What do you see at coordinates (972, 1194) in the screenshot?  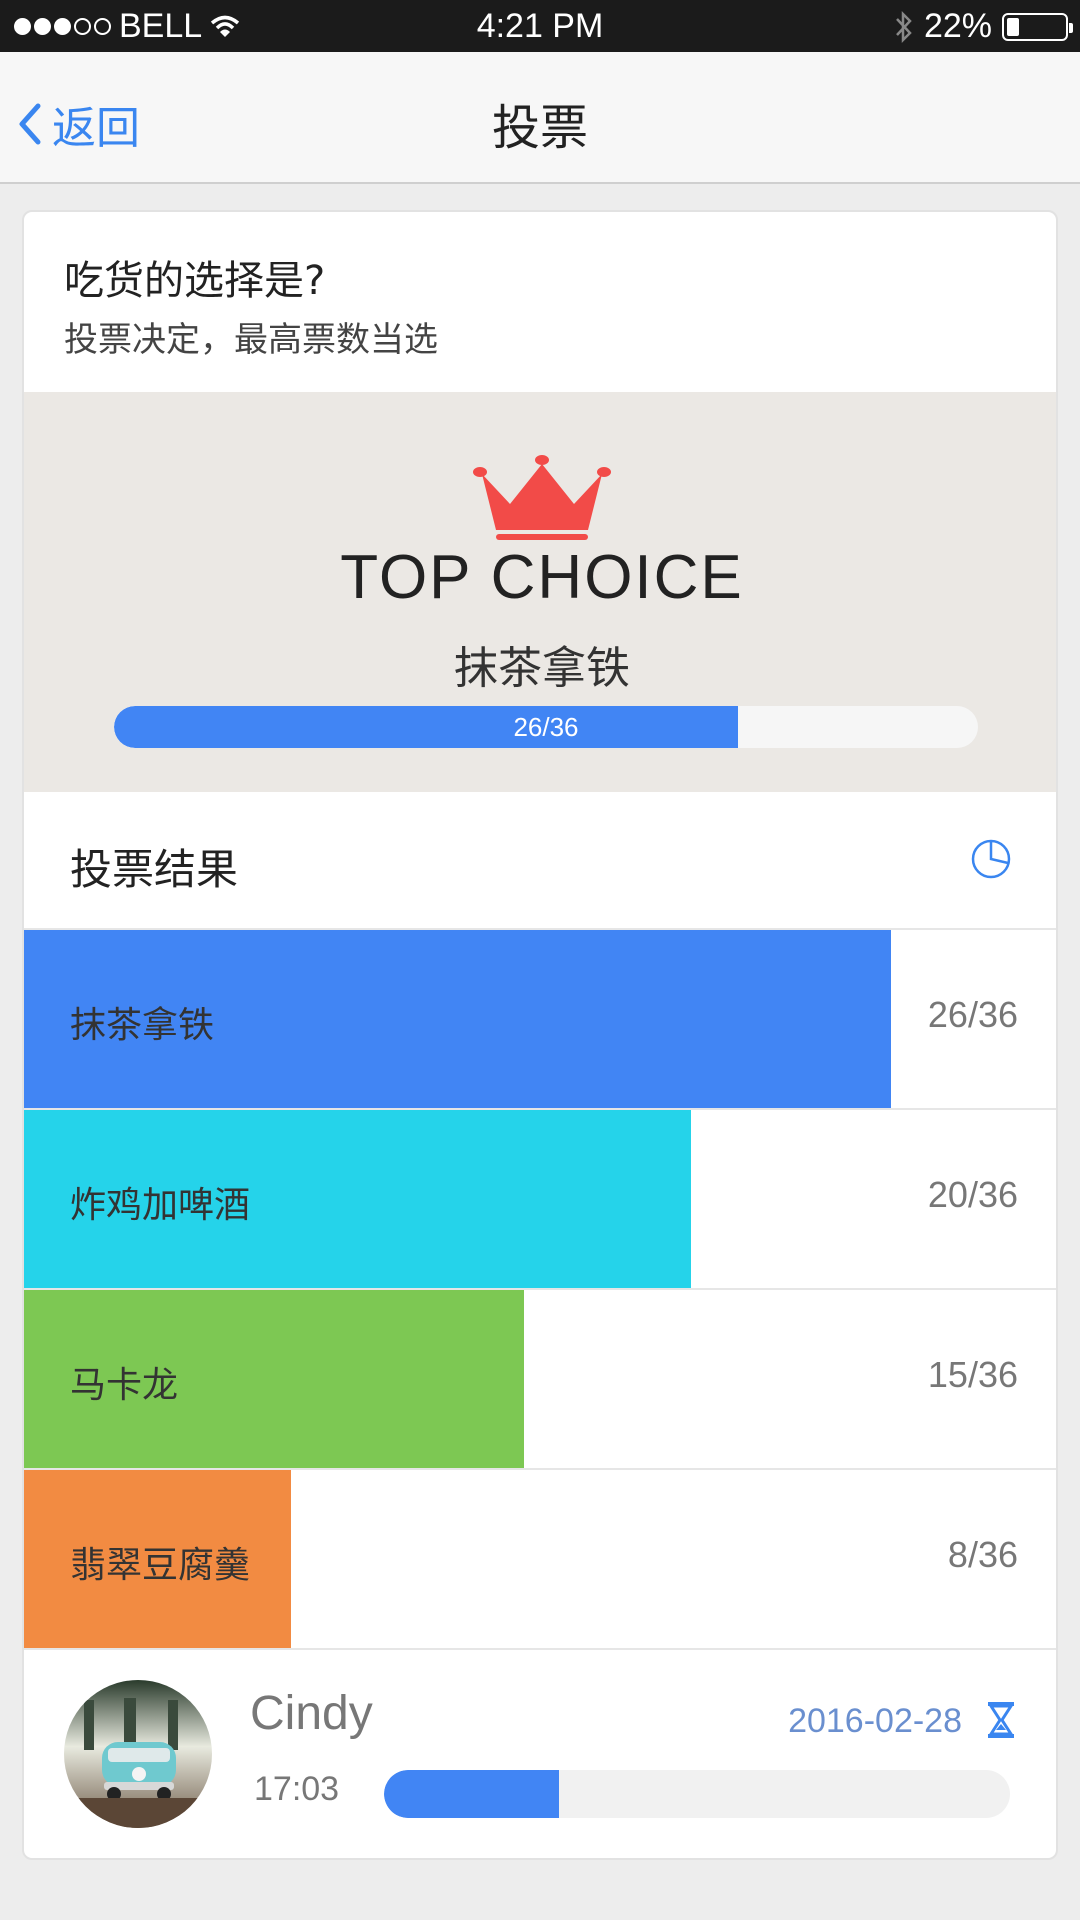 I see `result-count: 20/36` at bounding box center [972, 1194].